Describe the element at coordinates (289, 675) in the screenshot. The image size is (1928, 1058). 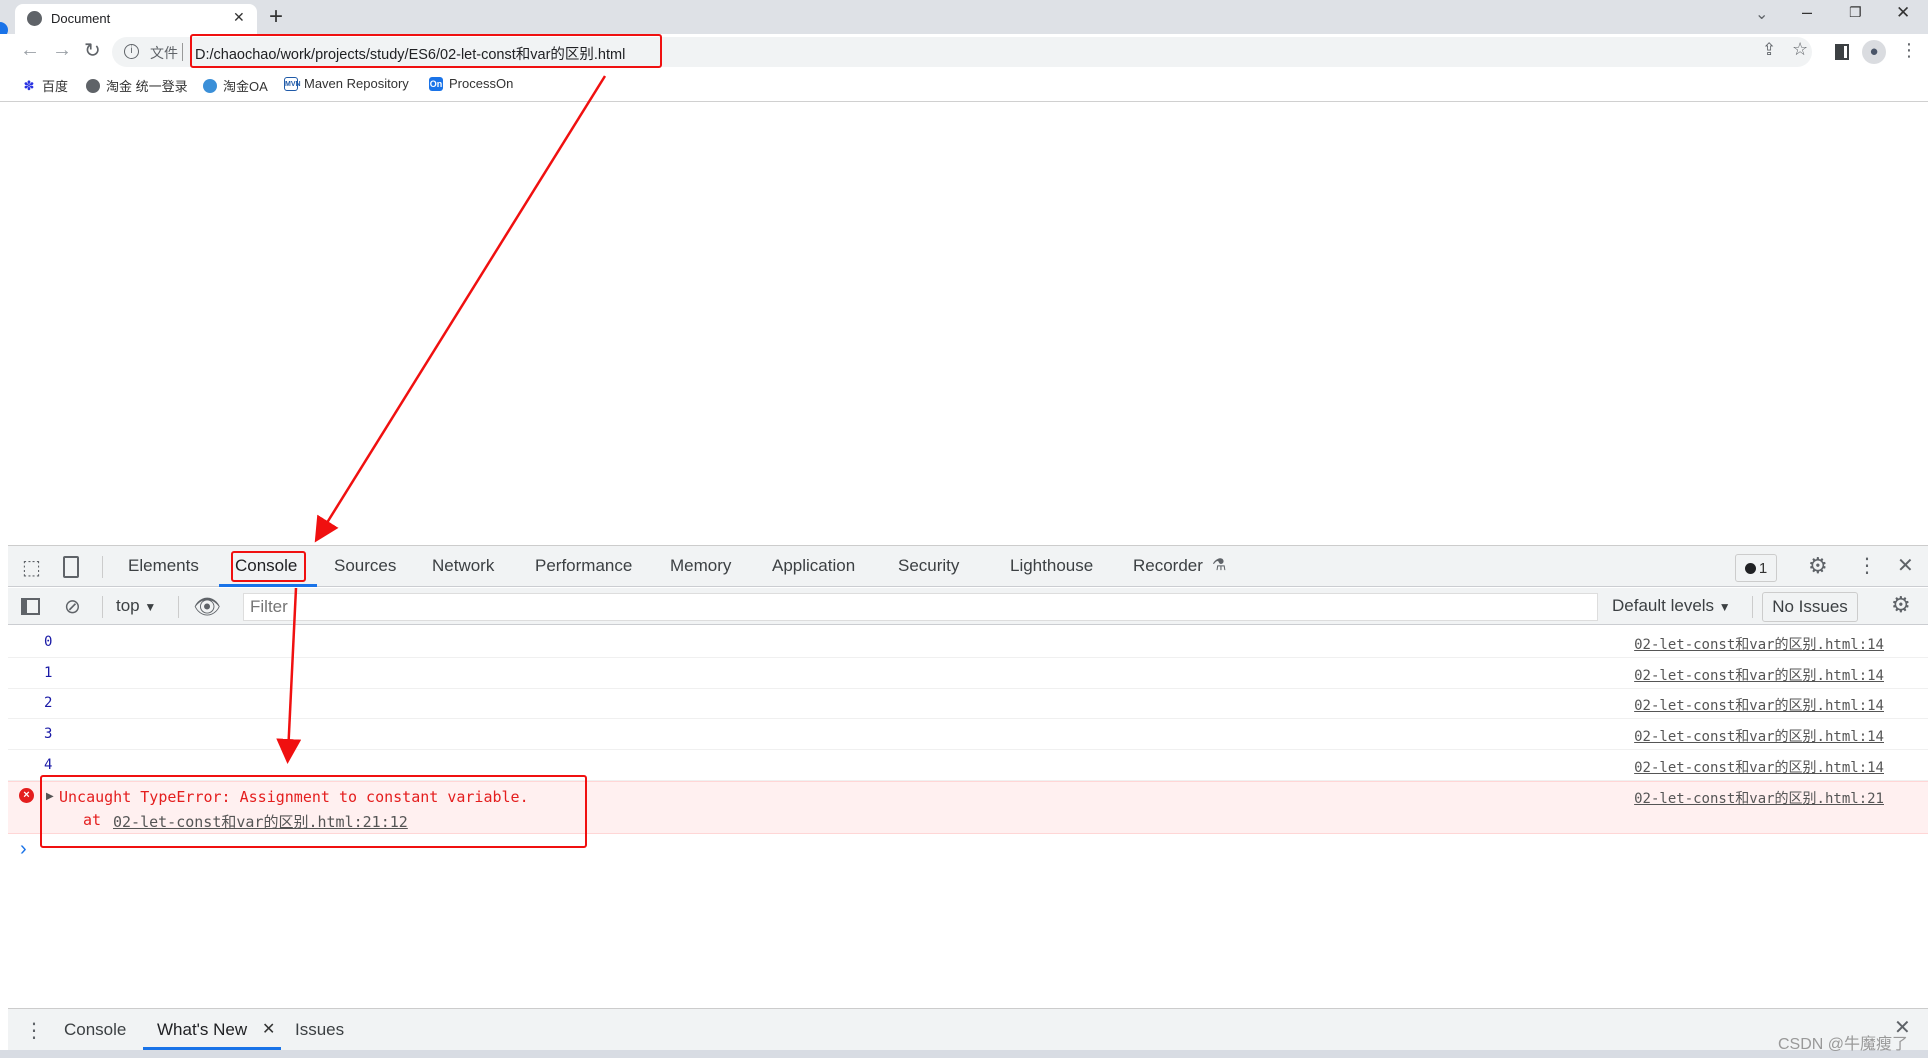
I see `arrow-console-to-error` at that location.